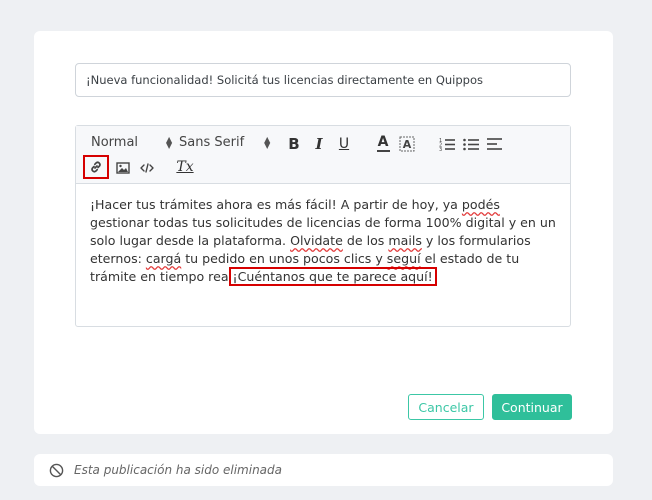  I want to click on clean-format-button: Tx, so click(185, 167).